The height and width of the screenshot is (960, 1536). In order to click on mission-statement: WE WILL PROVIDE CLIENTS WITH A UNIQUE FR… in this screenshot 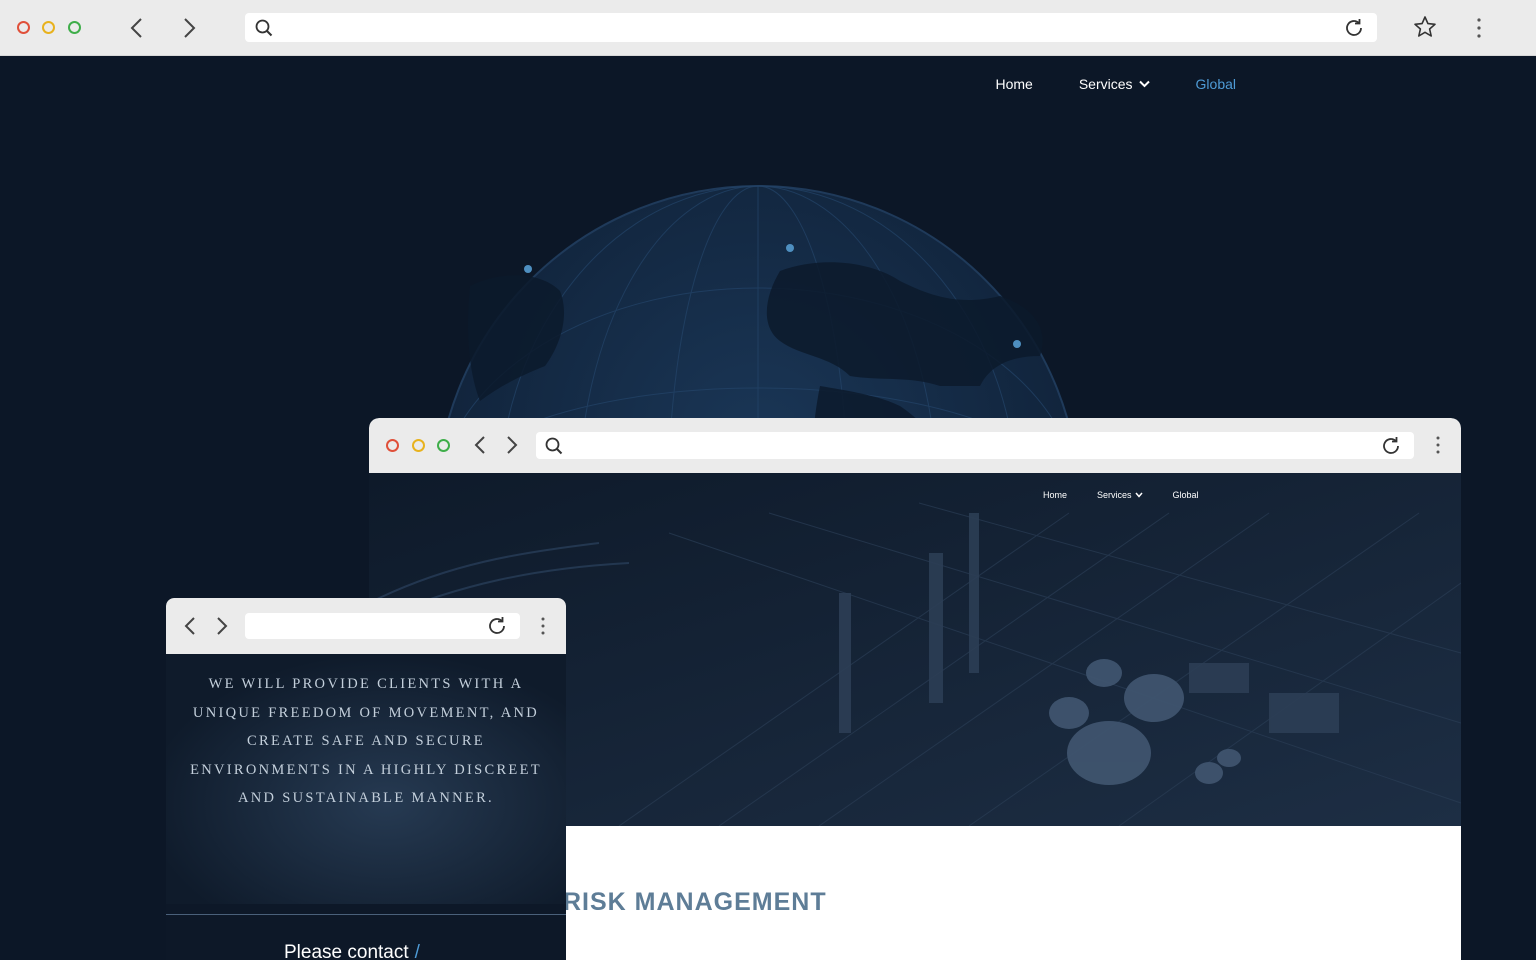, I will do `click(366, 741)`.